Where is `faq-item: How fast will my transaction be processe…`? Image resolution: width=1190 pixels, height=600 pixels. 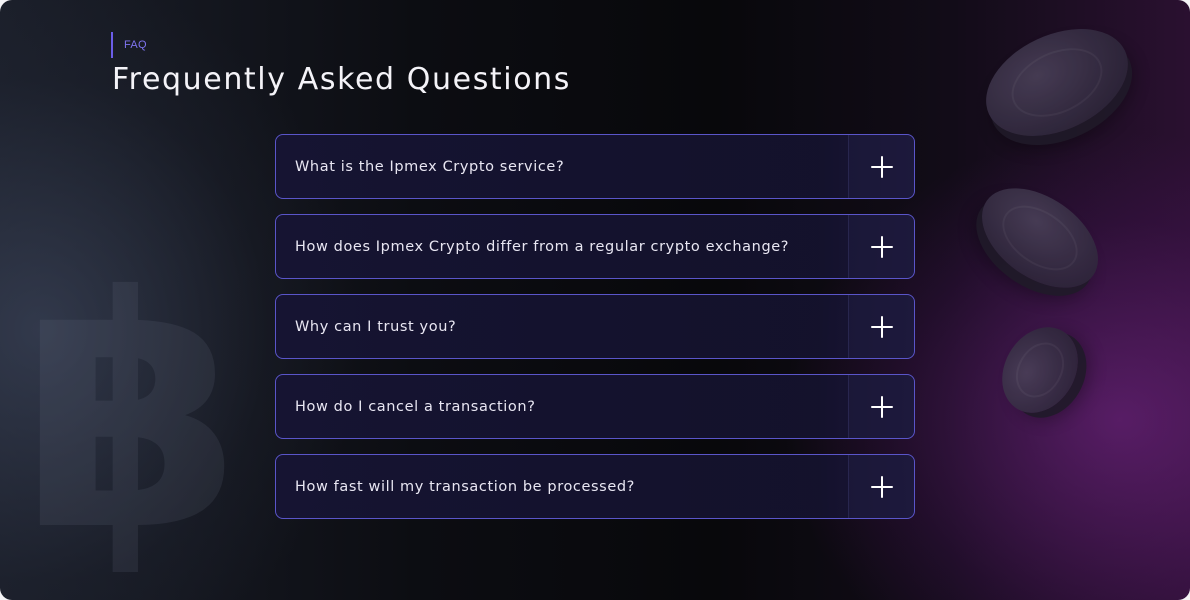
faq-item: How fast will my transaction be processe… is located at coordinates (595, 486).